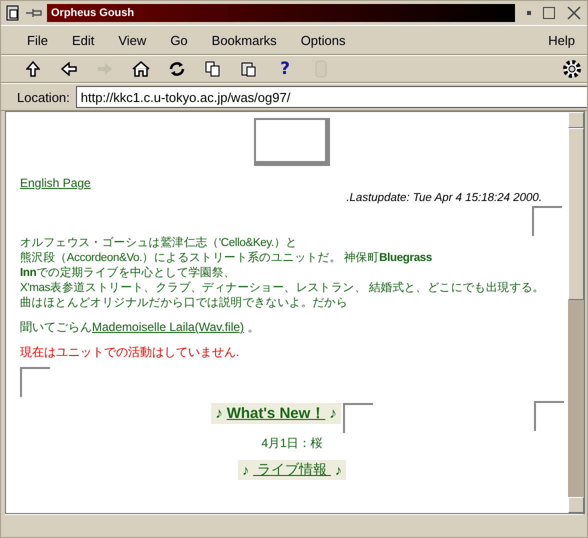 The width and height of the screenshot is (588, 538). What do you see at coordinates (572, 69) in the screenshot?
I see `gear-icon` at bounding box center [572, 69].